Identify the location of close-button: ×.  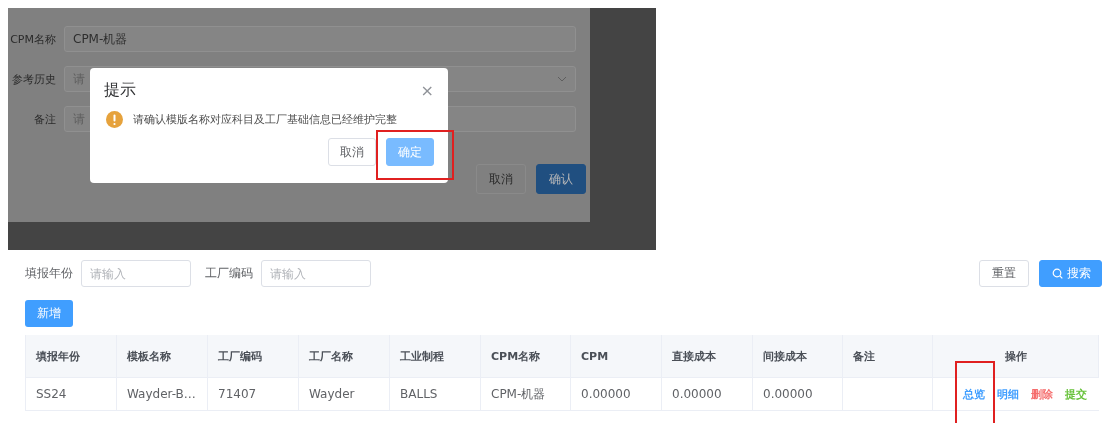
(427, 90).